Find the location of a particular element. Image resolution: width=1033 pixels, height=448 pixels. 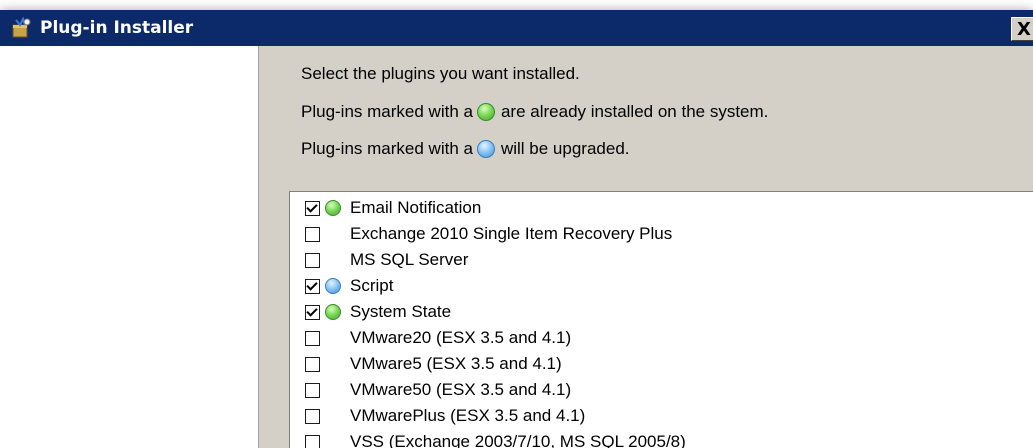

window-title: Plug-in Installer is located at coordinates (117, 28).